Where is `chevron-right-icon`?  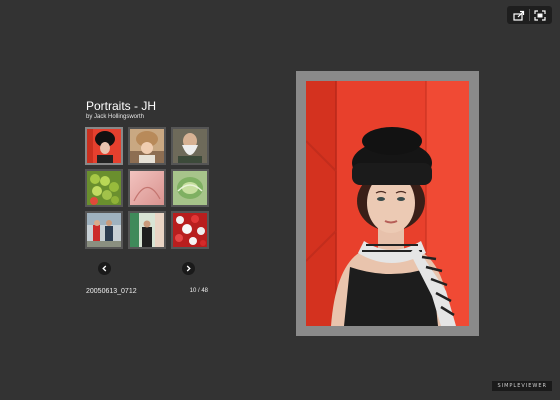
chevron-right-icon is located at coordinates (188, 268).